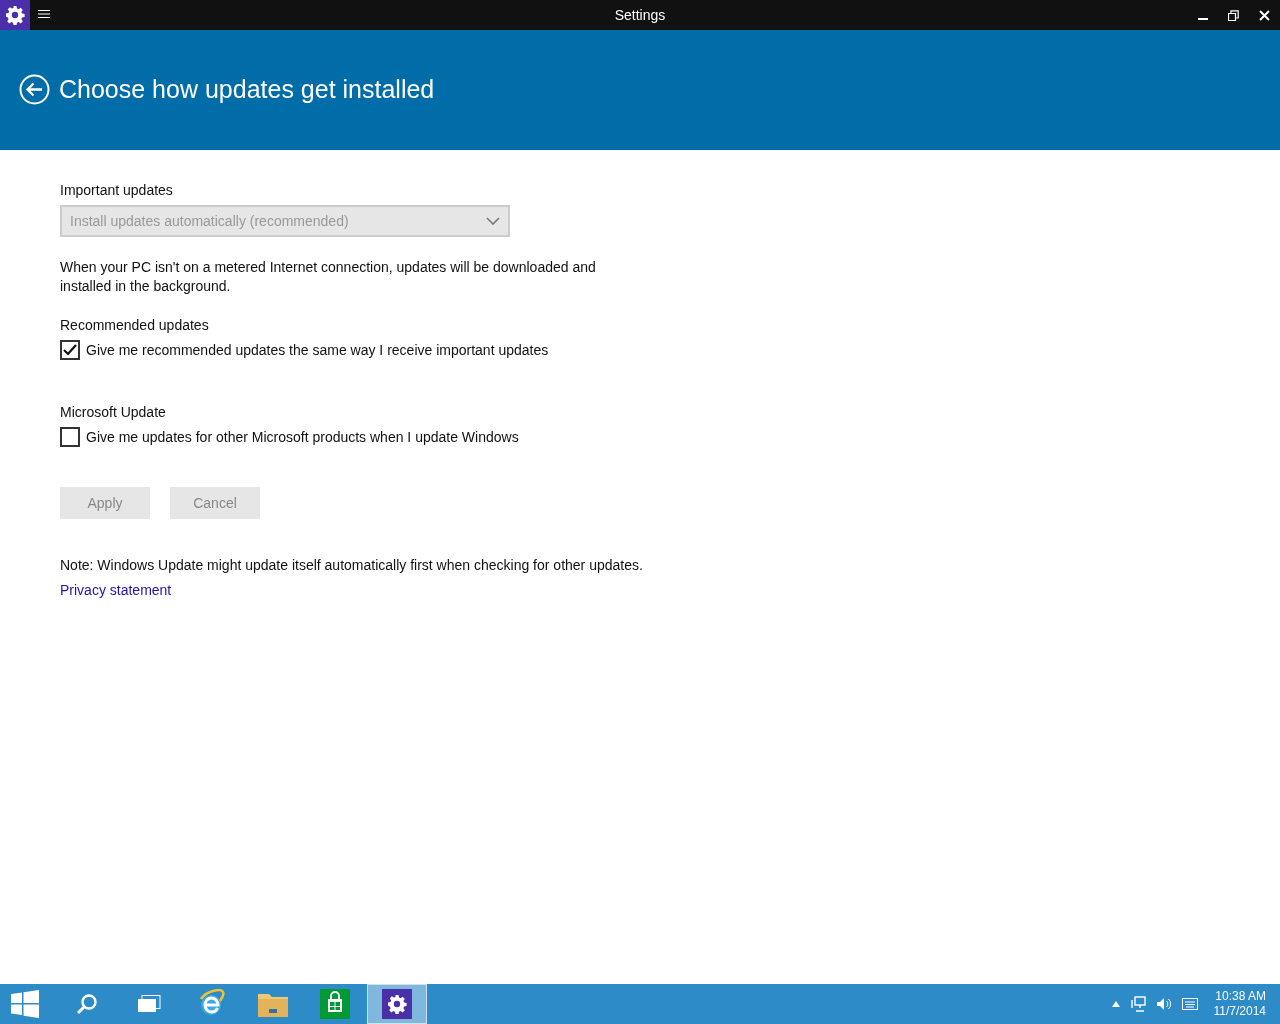  What do you see at coordinates (1115, 1004) in the screenshot?
I see `up-arrow-icon` at bounding box center [1115, 1004].